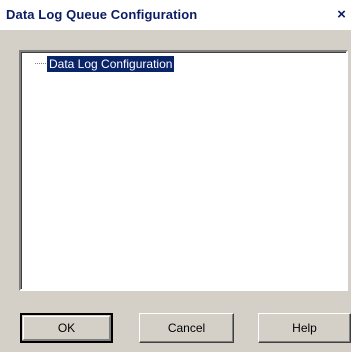  I want to click on ok-button: OK, so click(66, 328).